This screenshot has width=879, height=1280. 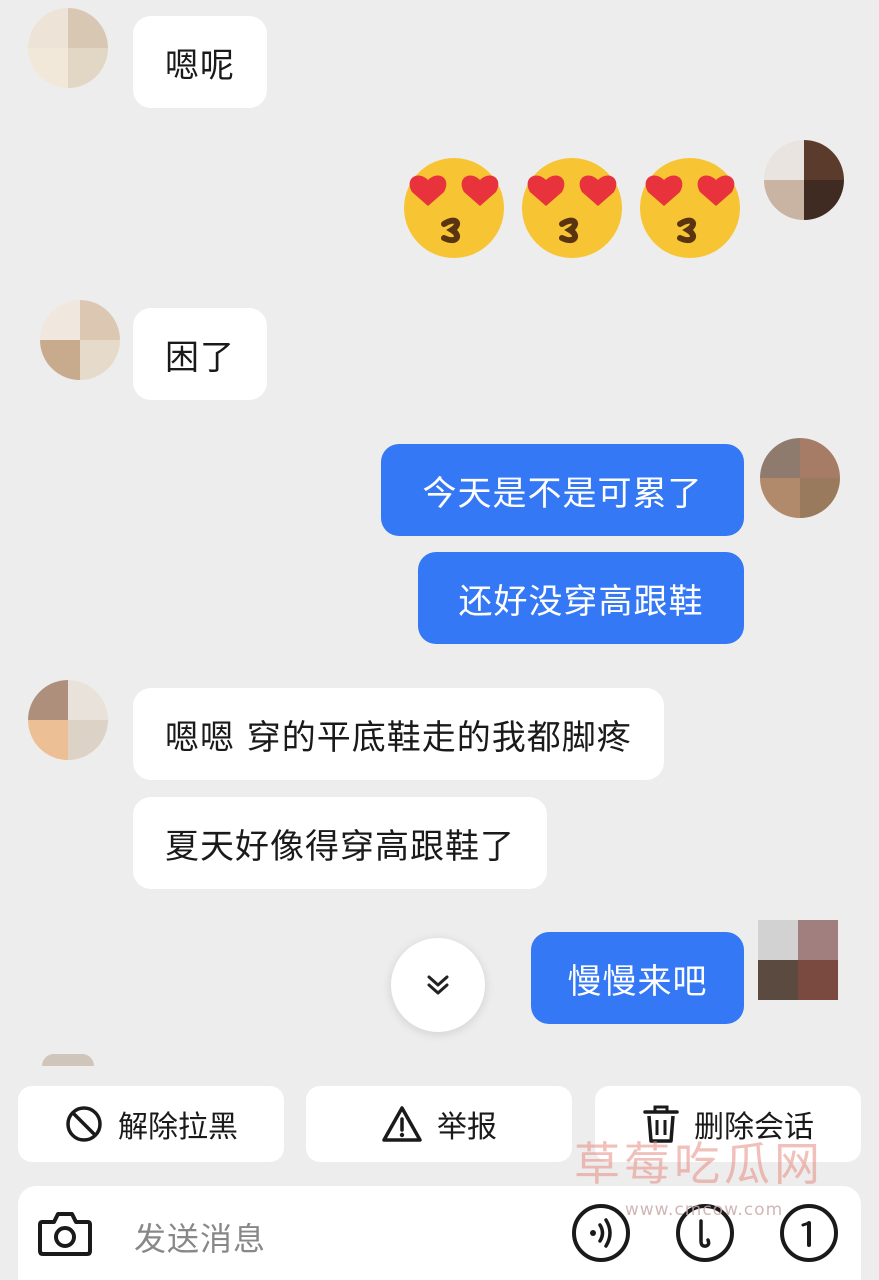 I want to click on unblock-label: 解除拉黑, so click(x=178, y=1127).